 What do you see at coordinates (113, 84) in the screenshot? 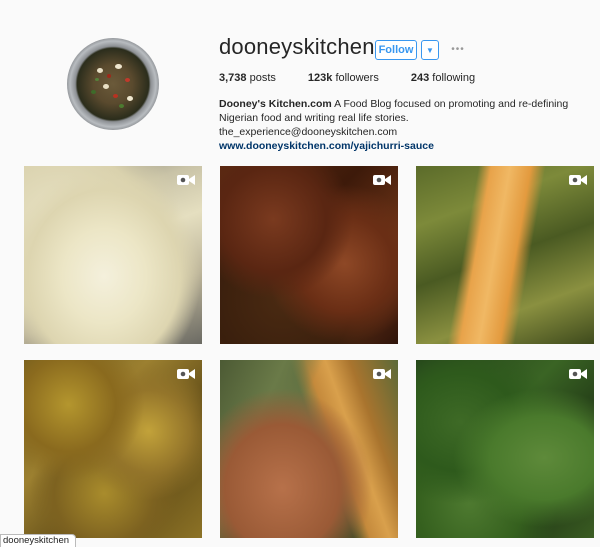
I see `profile-avatar` at bounding box center [113, 84].